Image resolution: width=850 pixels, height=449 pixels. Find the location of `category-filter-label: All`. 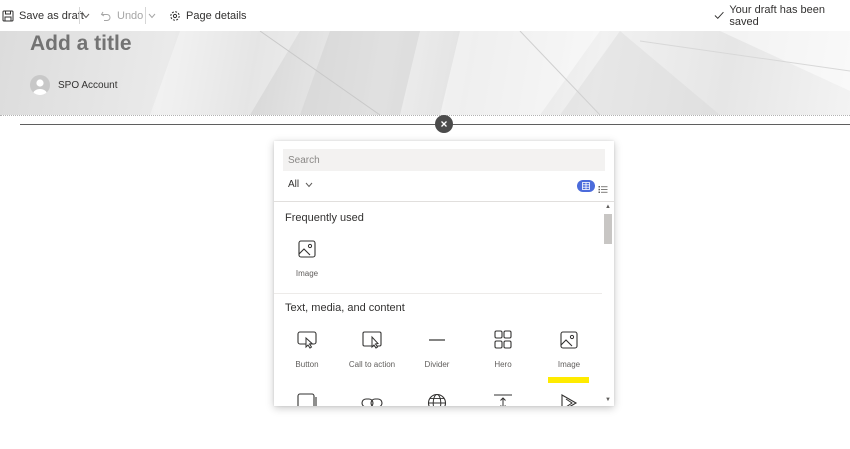

category-filter-label: All is located at coordinates (294, 184).